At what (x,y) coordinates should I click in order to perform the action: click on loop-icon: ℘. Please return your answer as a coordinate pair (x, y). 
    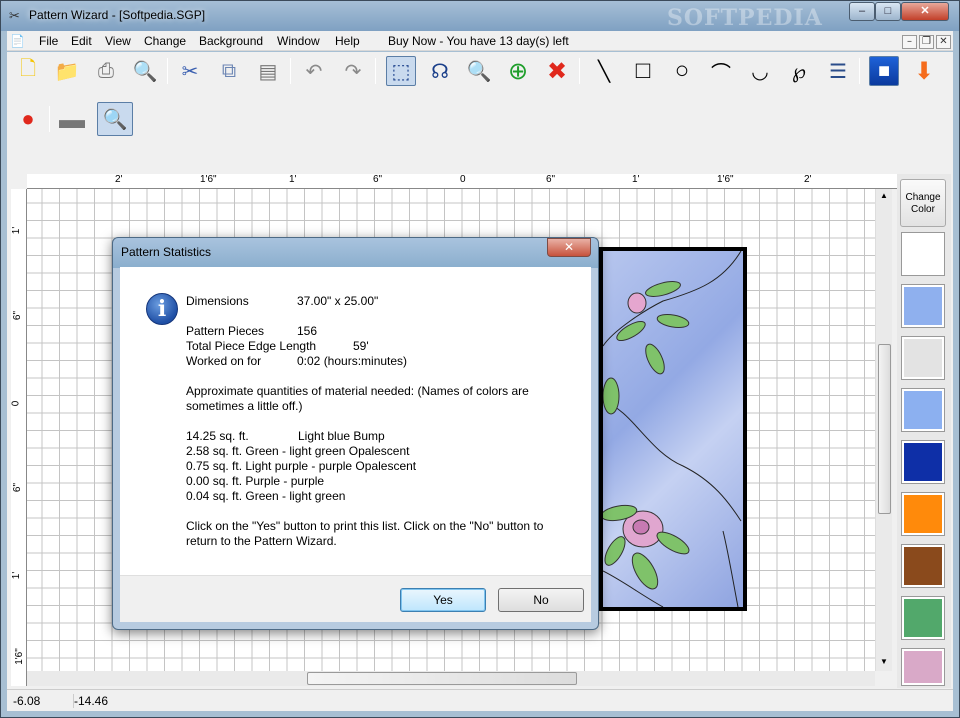
    Looking at the image, I should click on (799, 71).